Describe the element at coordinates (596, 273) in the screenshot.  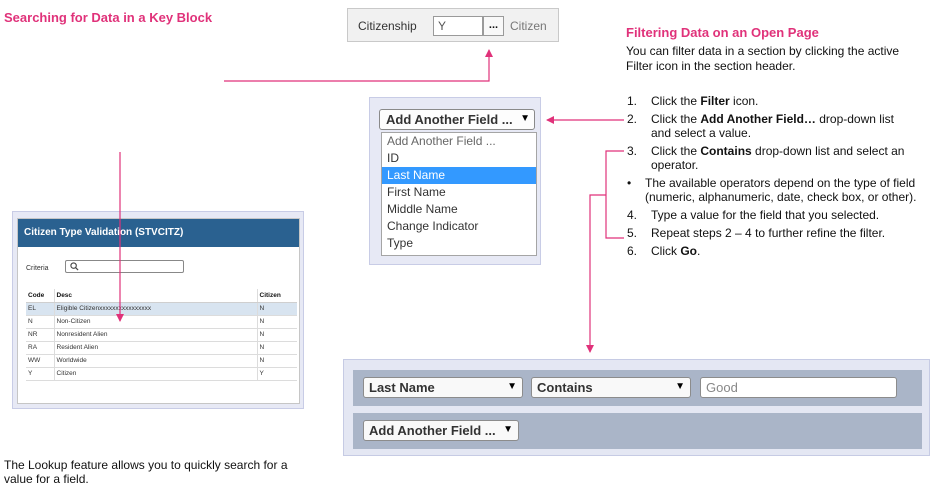
I see `arrow-to-filter-bar` at that location.